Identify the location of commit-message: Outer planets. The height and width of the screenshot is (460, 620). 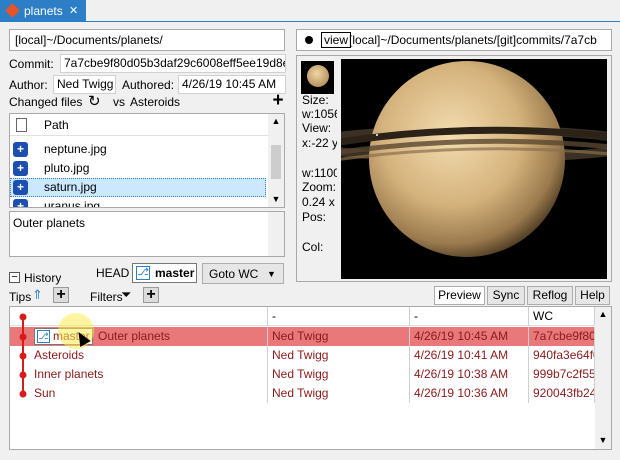
(147, 234).